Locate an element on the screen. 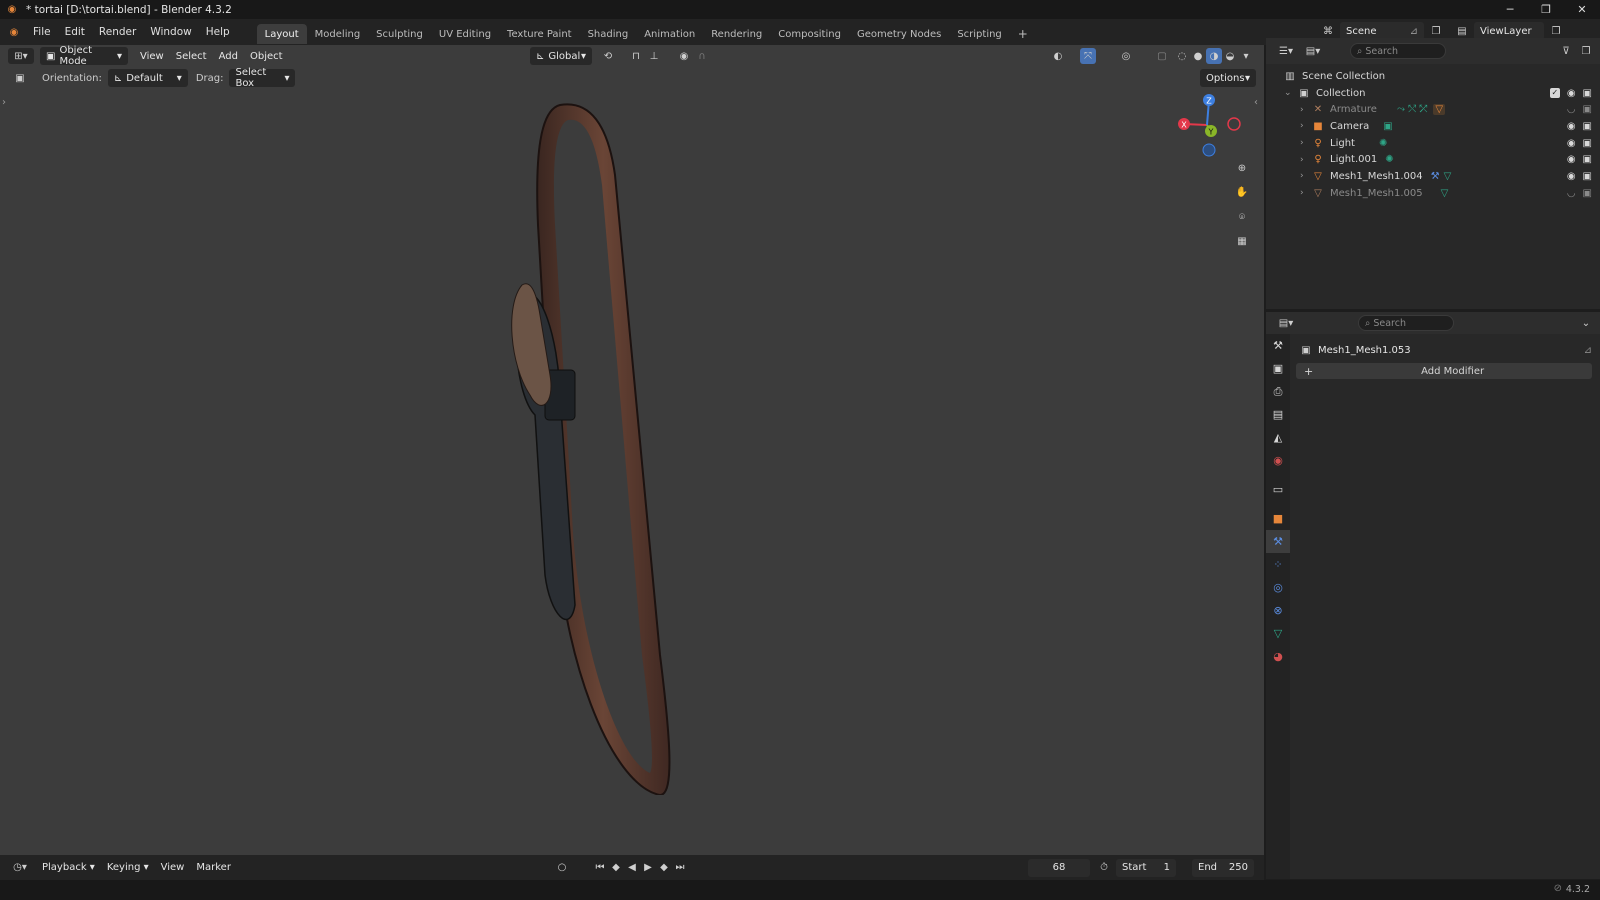 The image size is (1600, 900). output-tab-icon: ⎙ is located at coordinates (1278, 391).